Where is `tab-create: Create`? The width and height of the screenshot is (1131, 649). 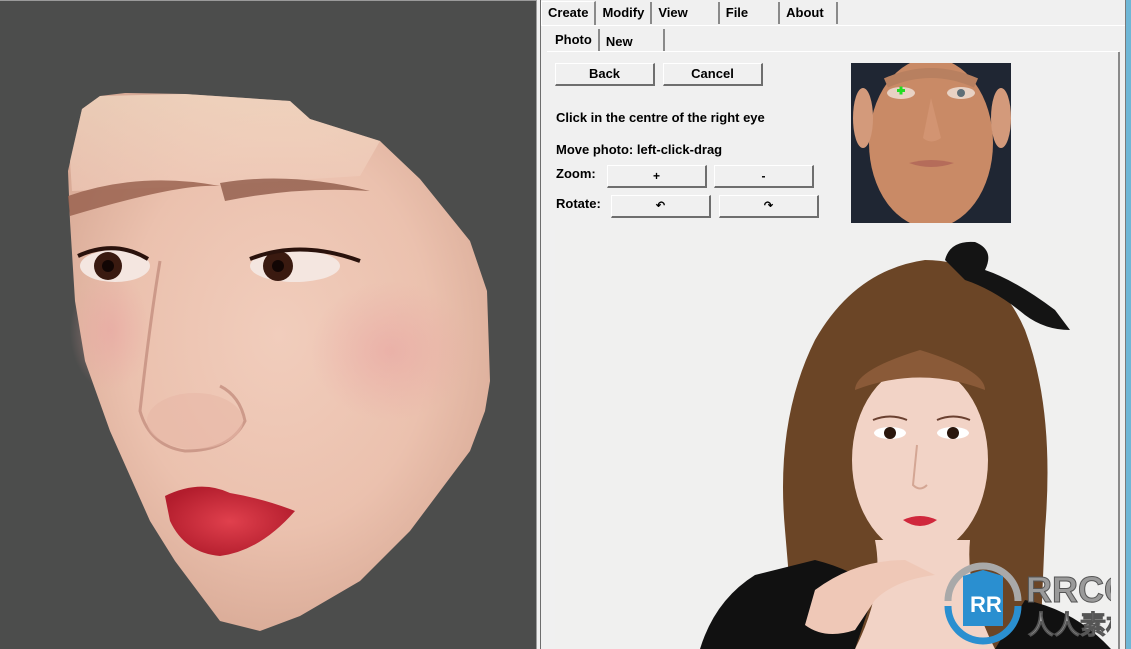
tab-create: Create is located at coordinates (569, 13).